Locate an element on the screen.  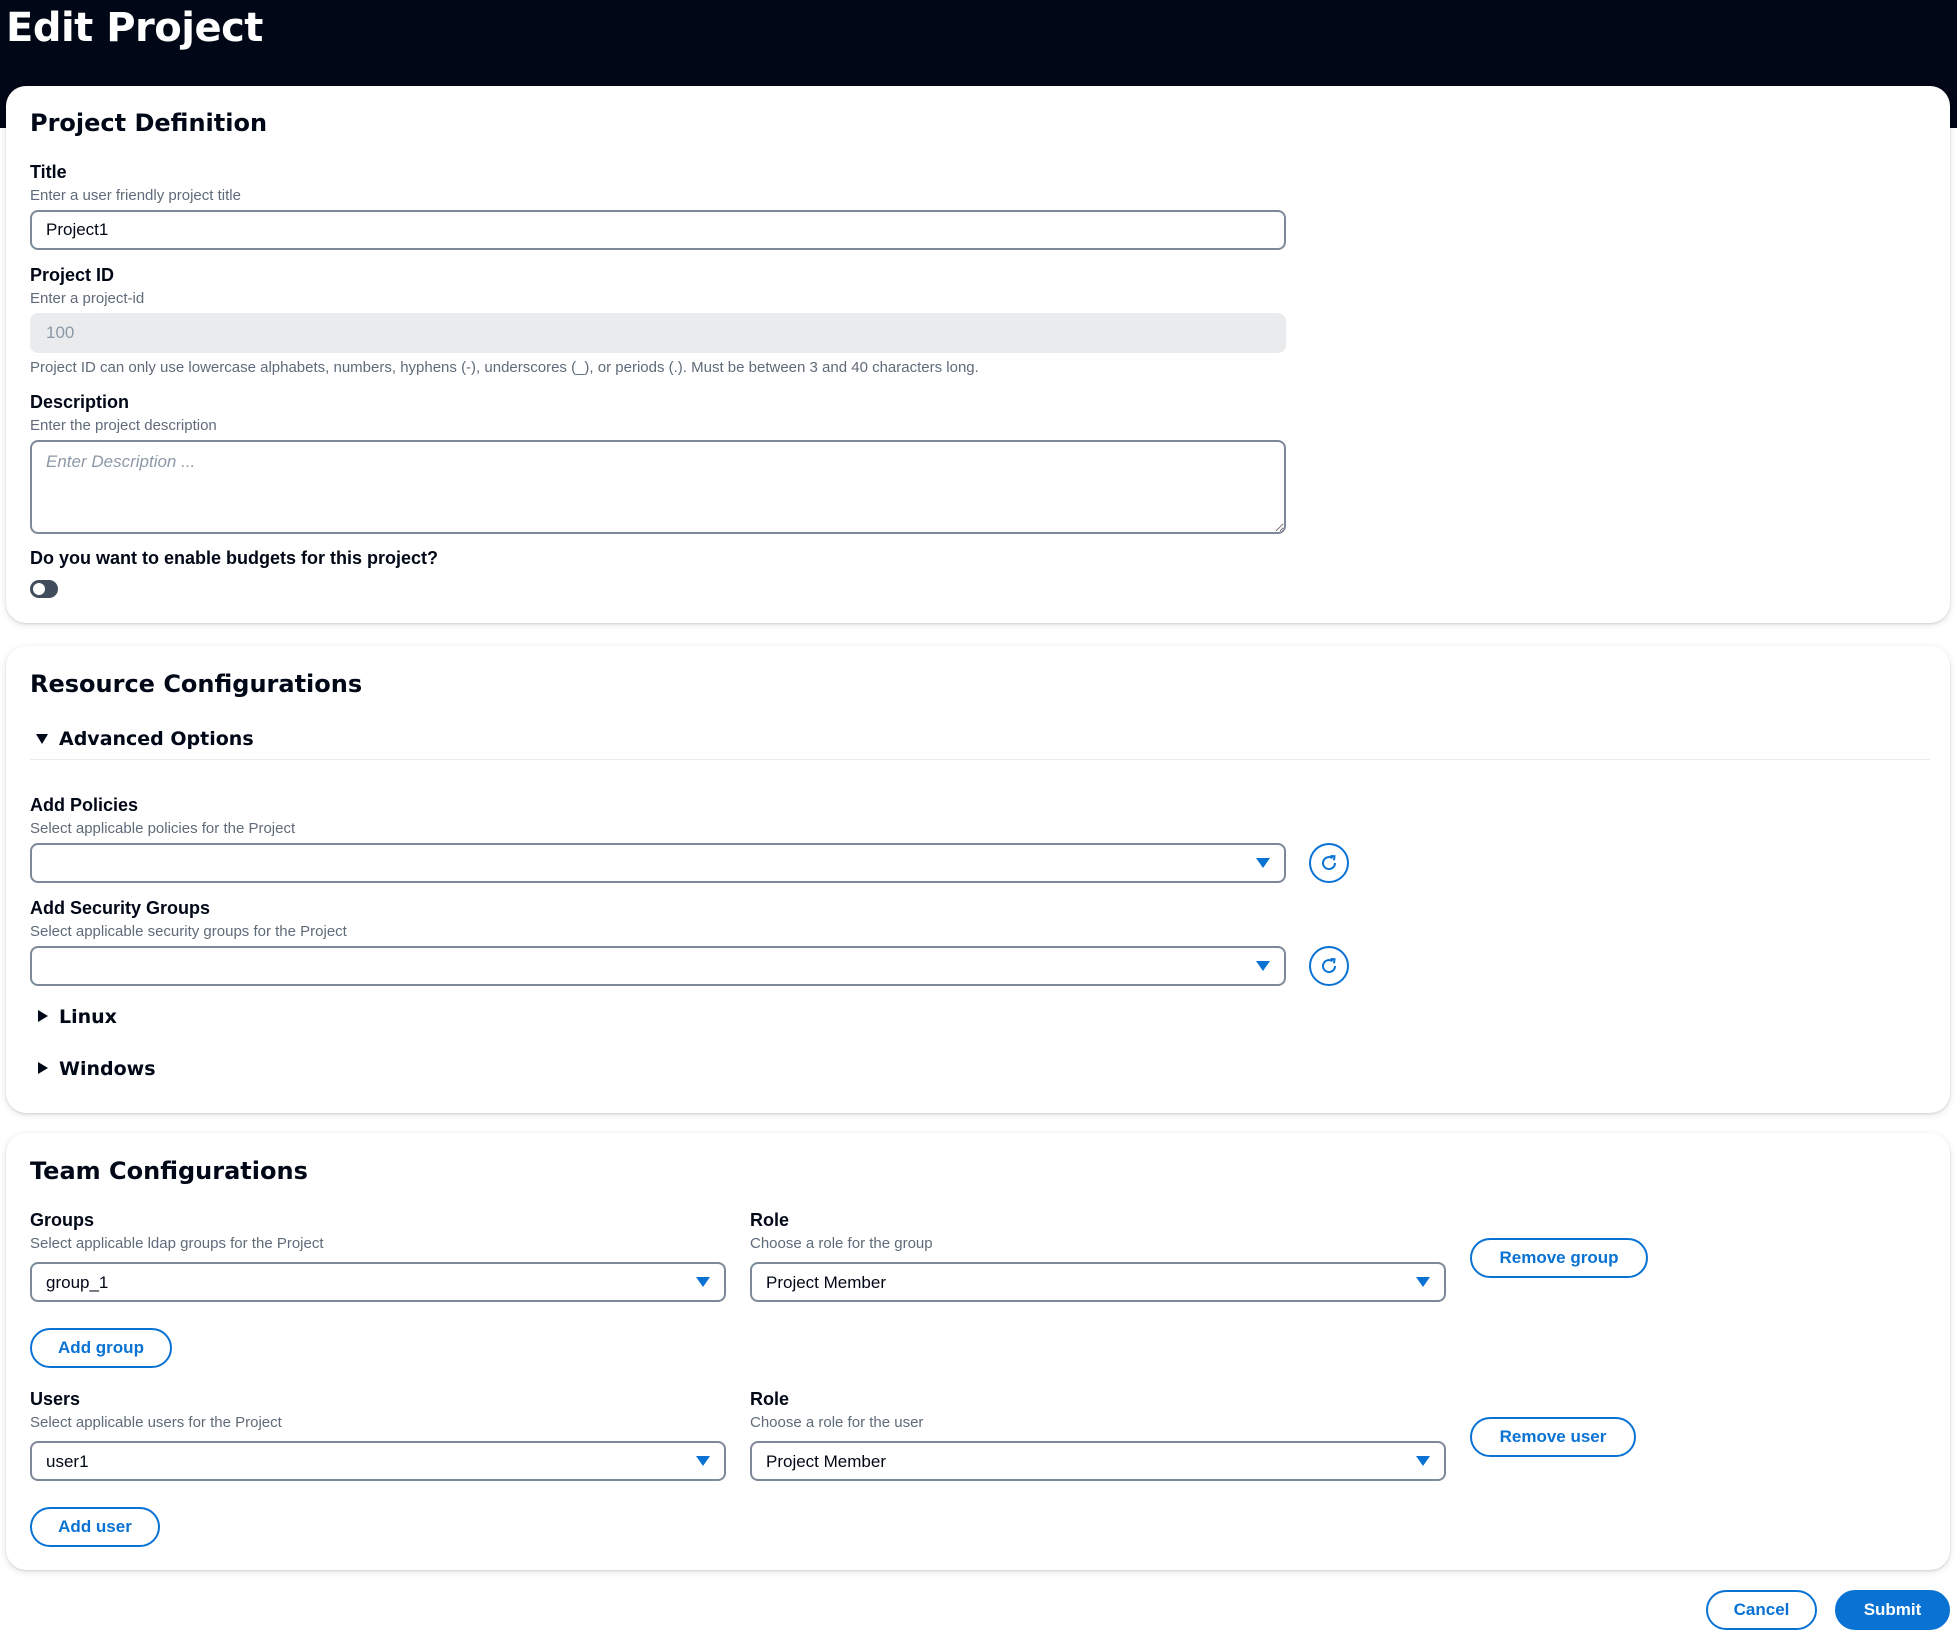
group-role-select: Project Member is located at coordinates (1098, 1282).